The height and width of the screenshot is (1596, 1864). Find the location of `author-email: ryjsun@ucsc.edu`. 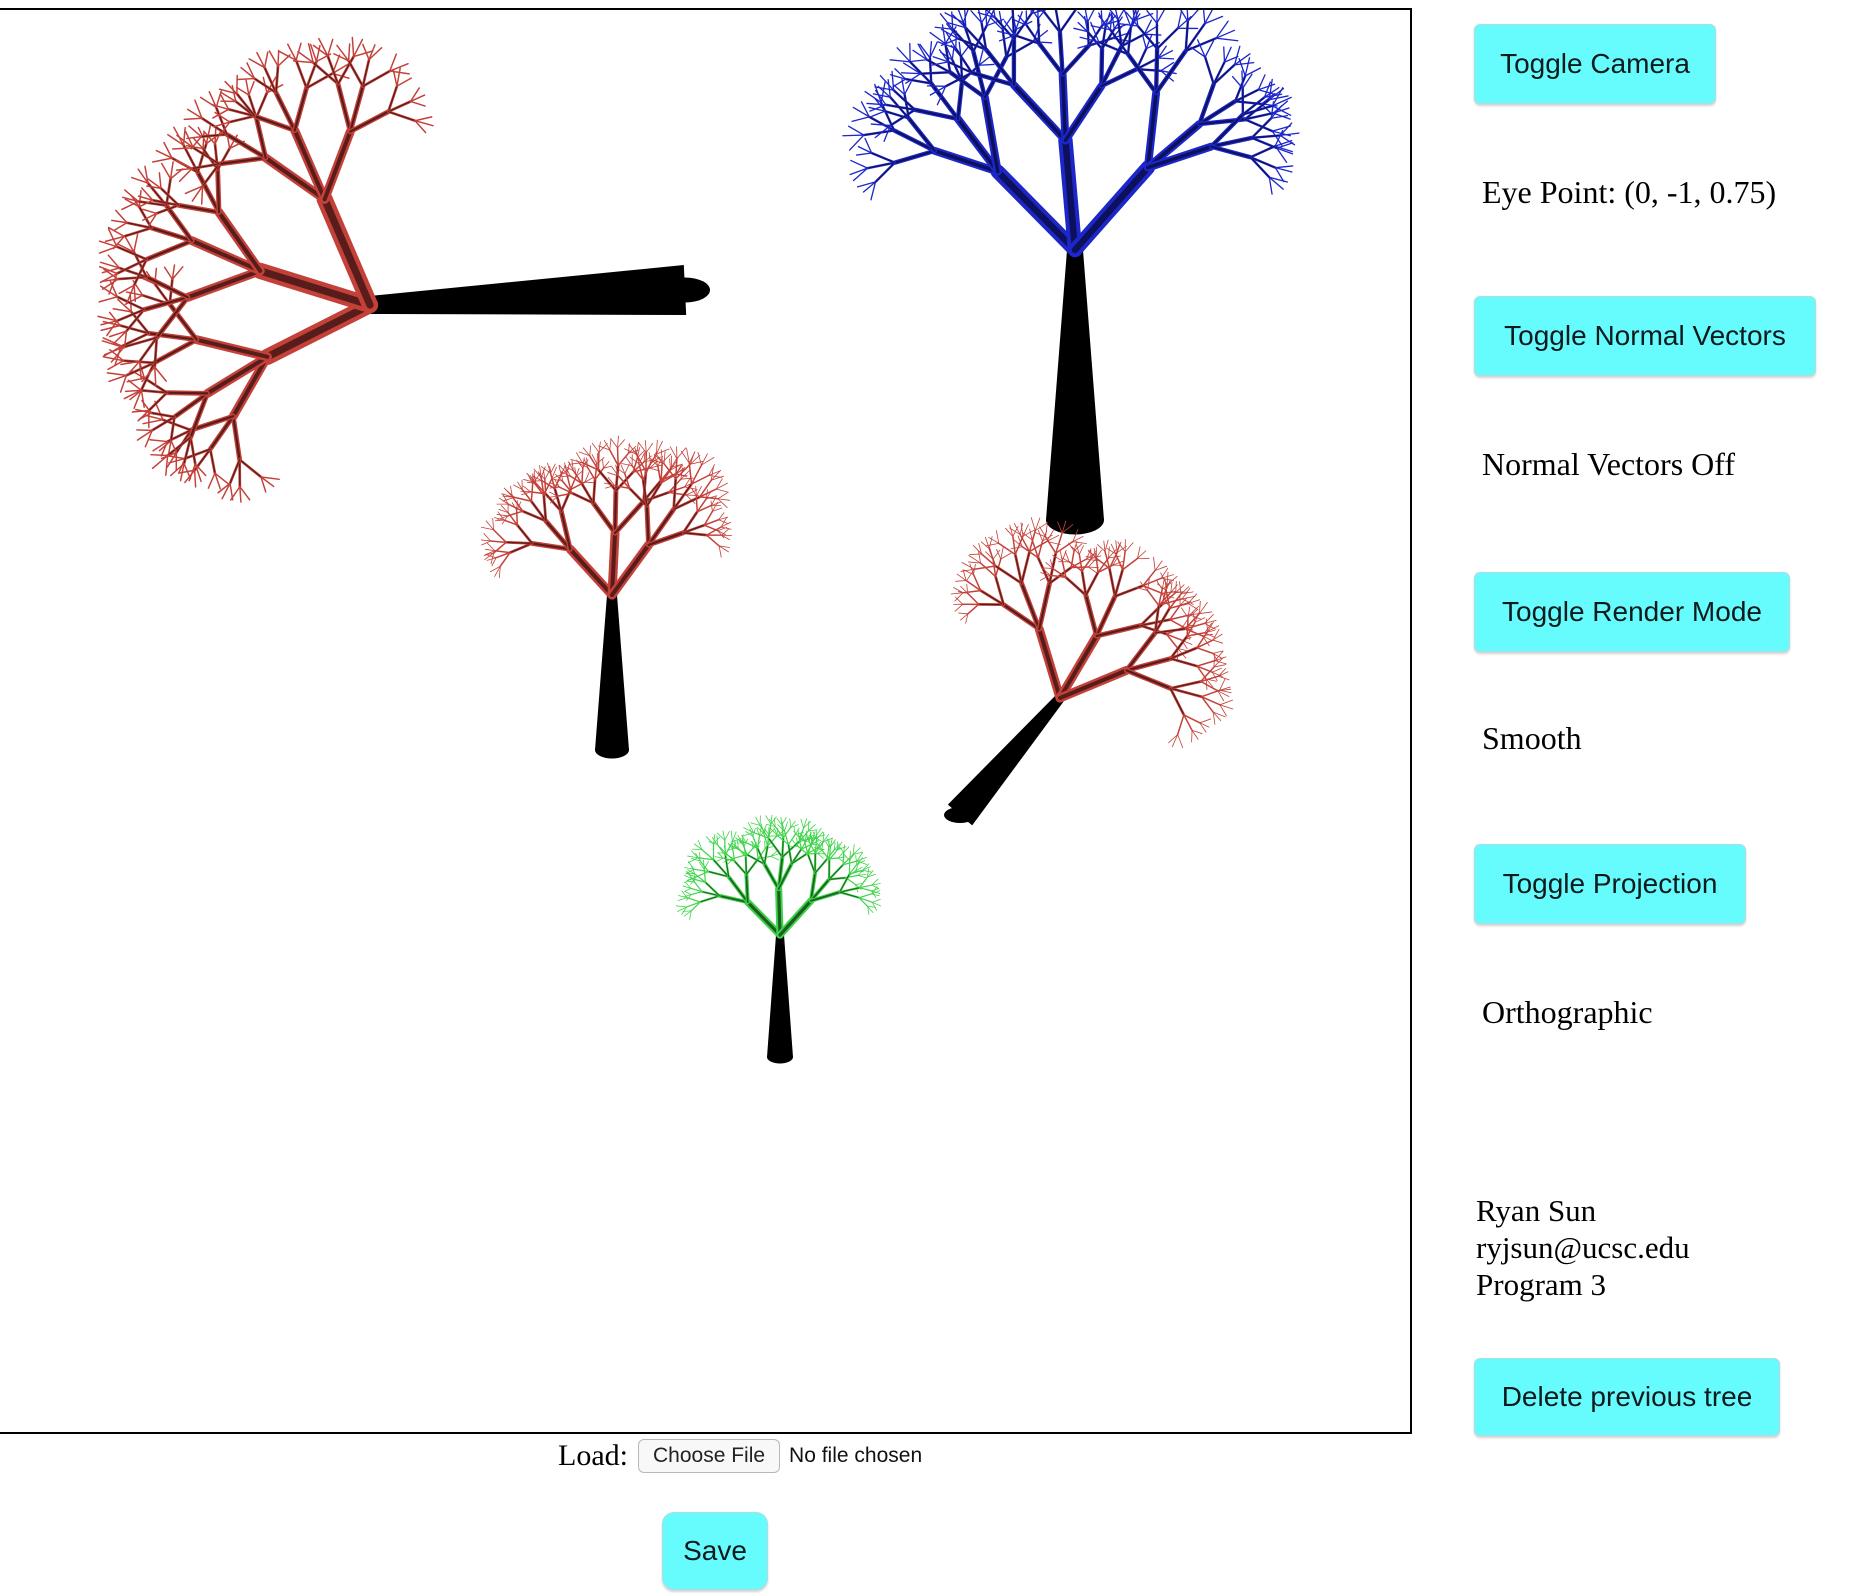

author-email: ryjsun@ucsc.edu is located at coordinates (1583, 1247).